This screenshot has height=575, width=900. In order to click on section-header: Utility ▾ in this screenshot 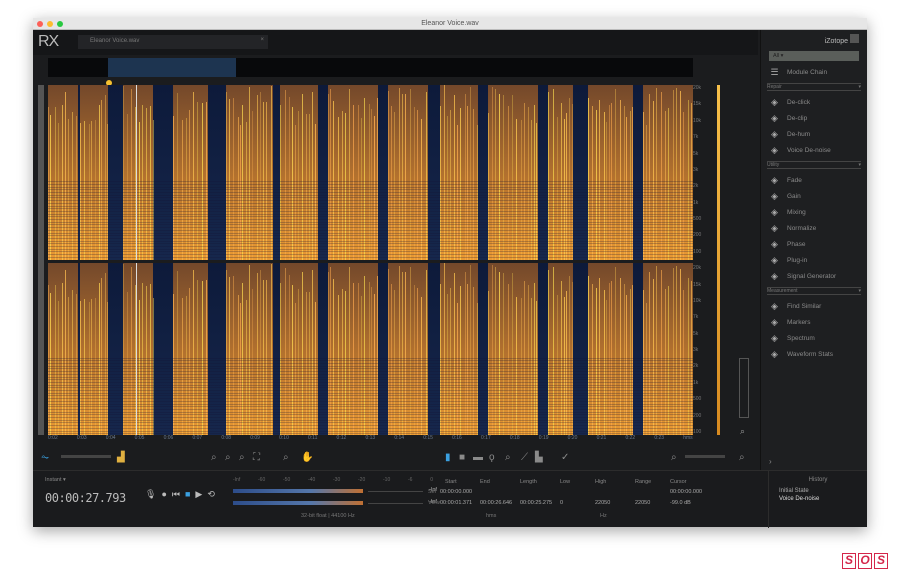, I will do `click(814, 165)`.